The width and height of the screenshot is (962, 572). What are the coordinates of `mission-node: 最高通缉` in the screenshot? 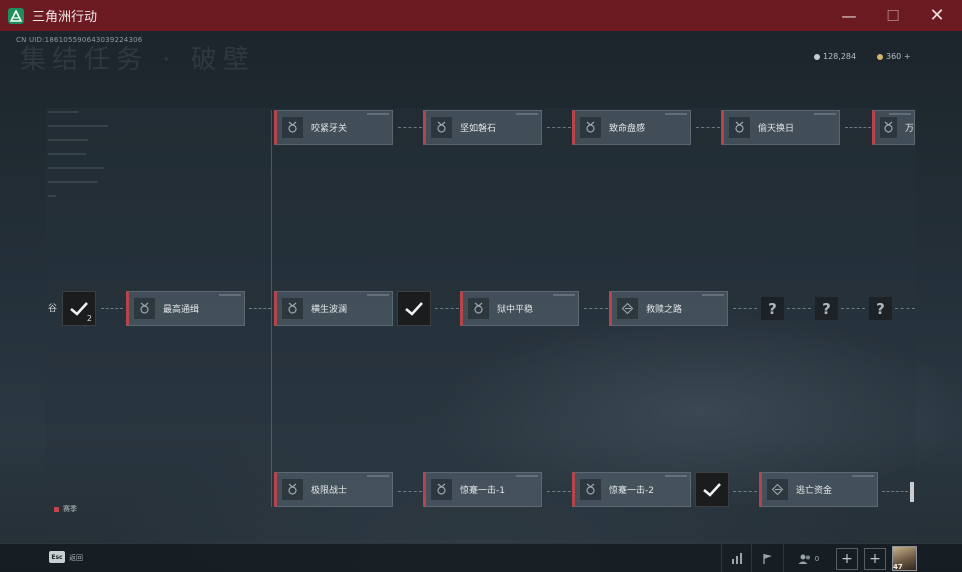 It's located at (185, 308).